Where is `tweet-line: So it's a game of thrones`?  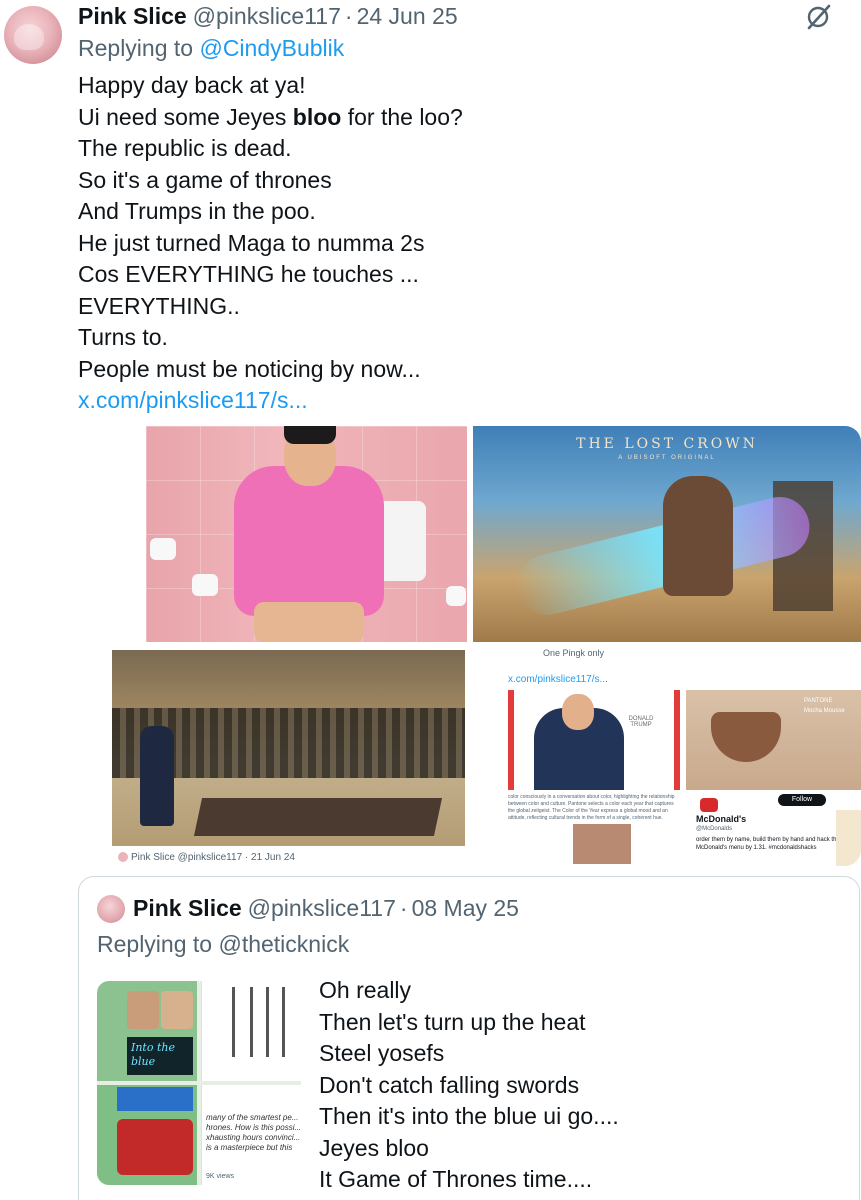 tweet-line: So it's a game of thrones is located at coordinates (205, 179).